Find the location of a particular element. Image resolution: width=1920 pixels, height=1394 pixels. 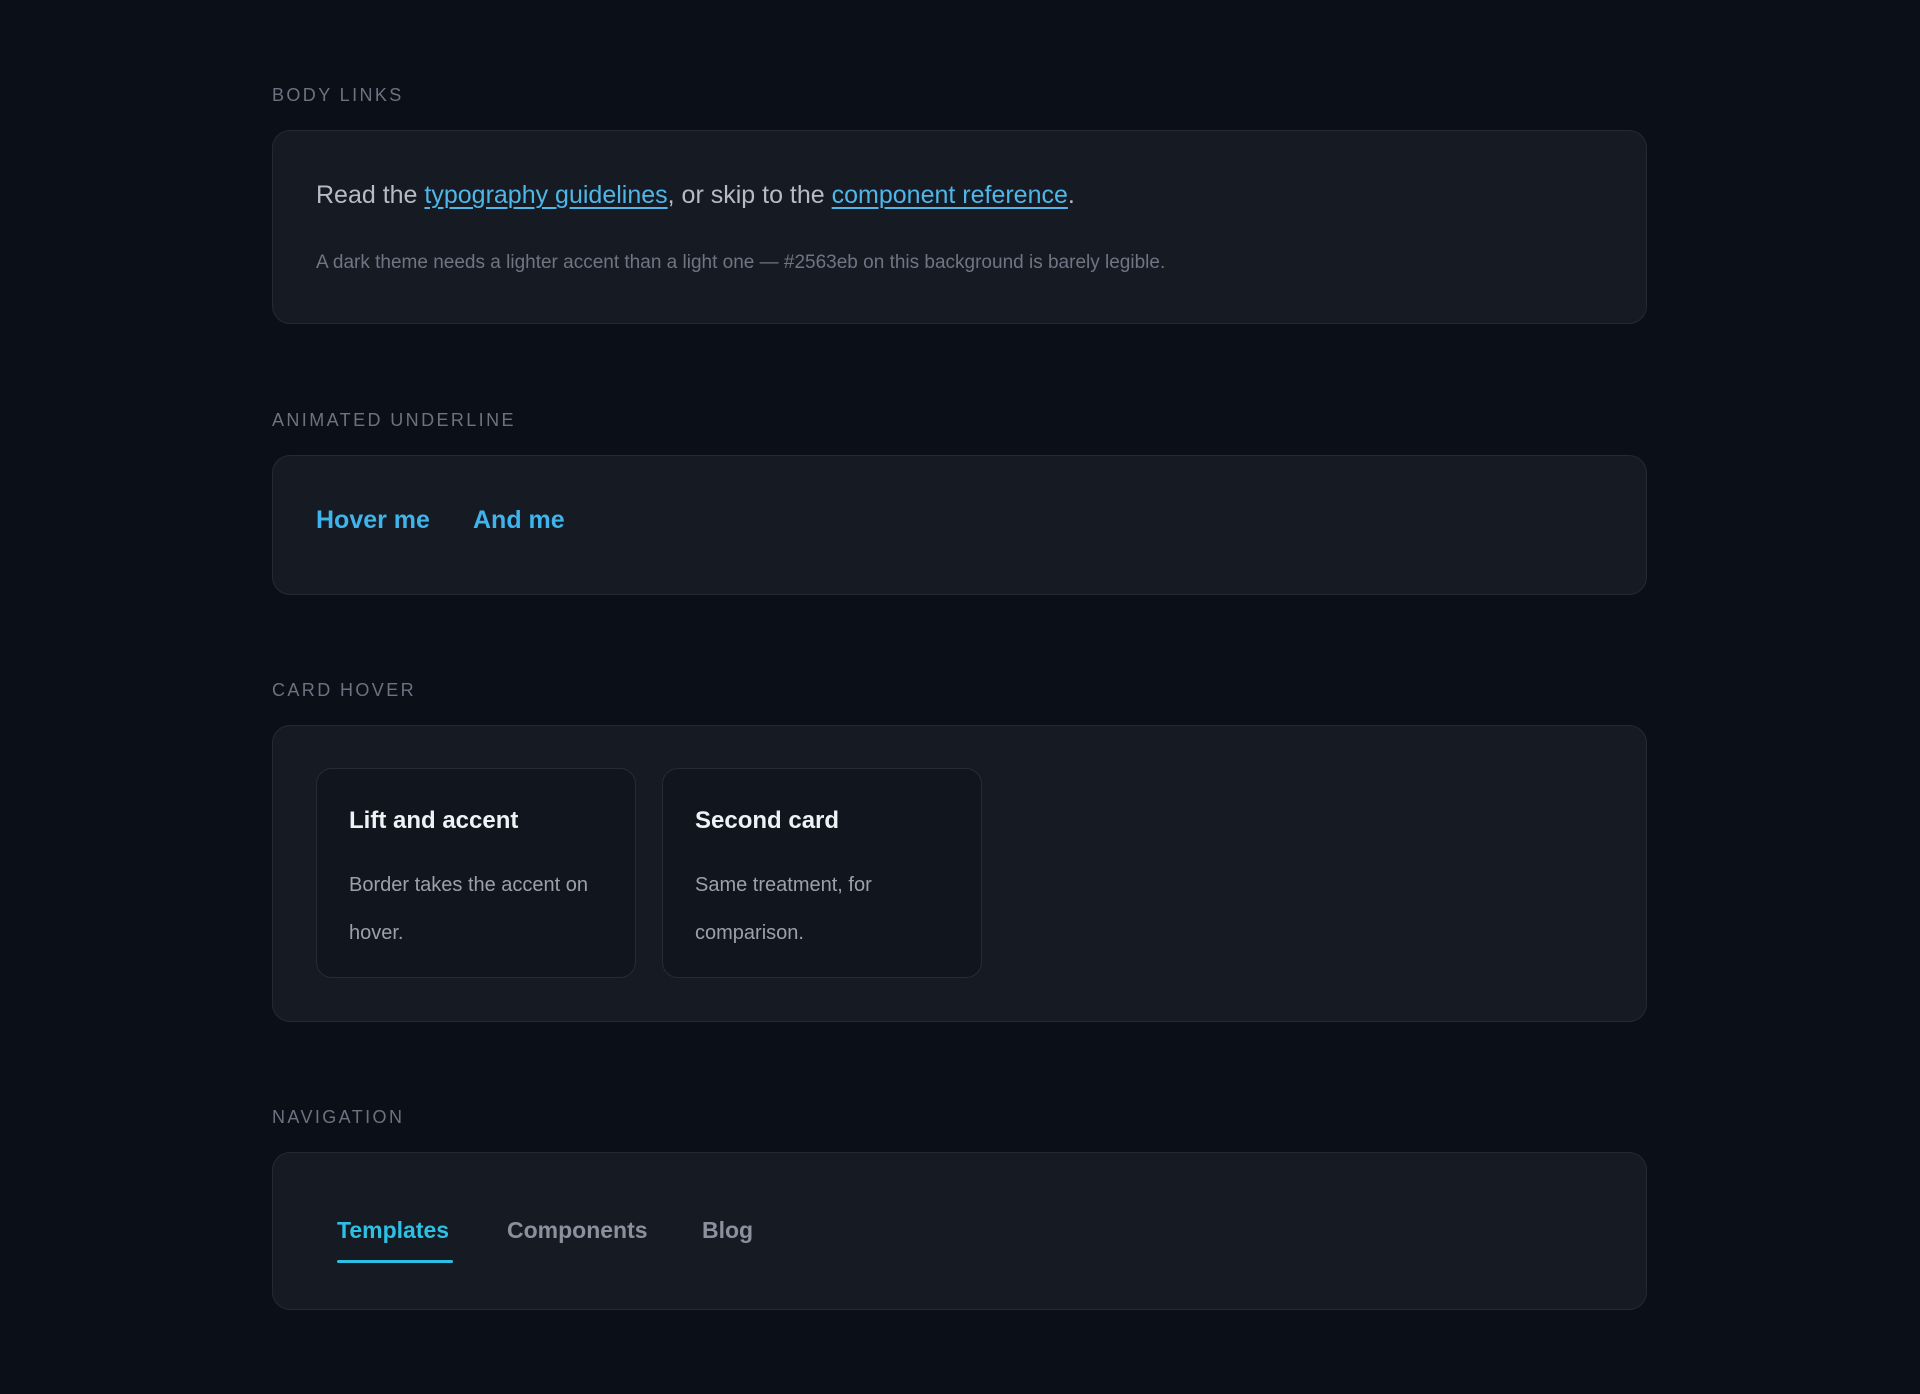

section-label-card-hover: CARD HOVER is located at coordinates (344, 690).